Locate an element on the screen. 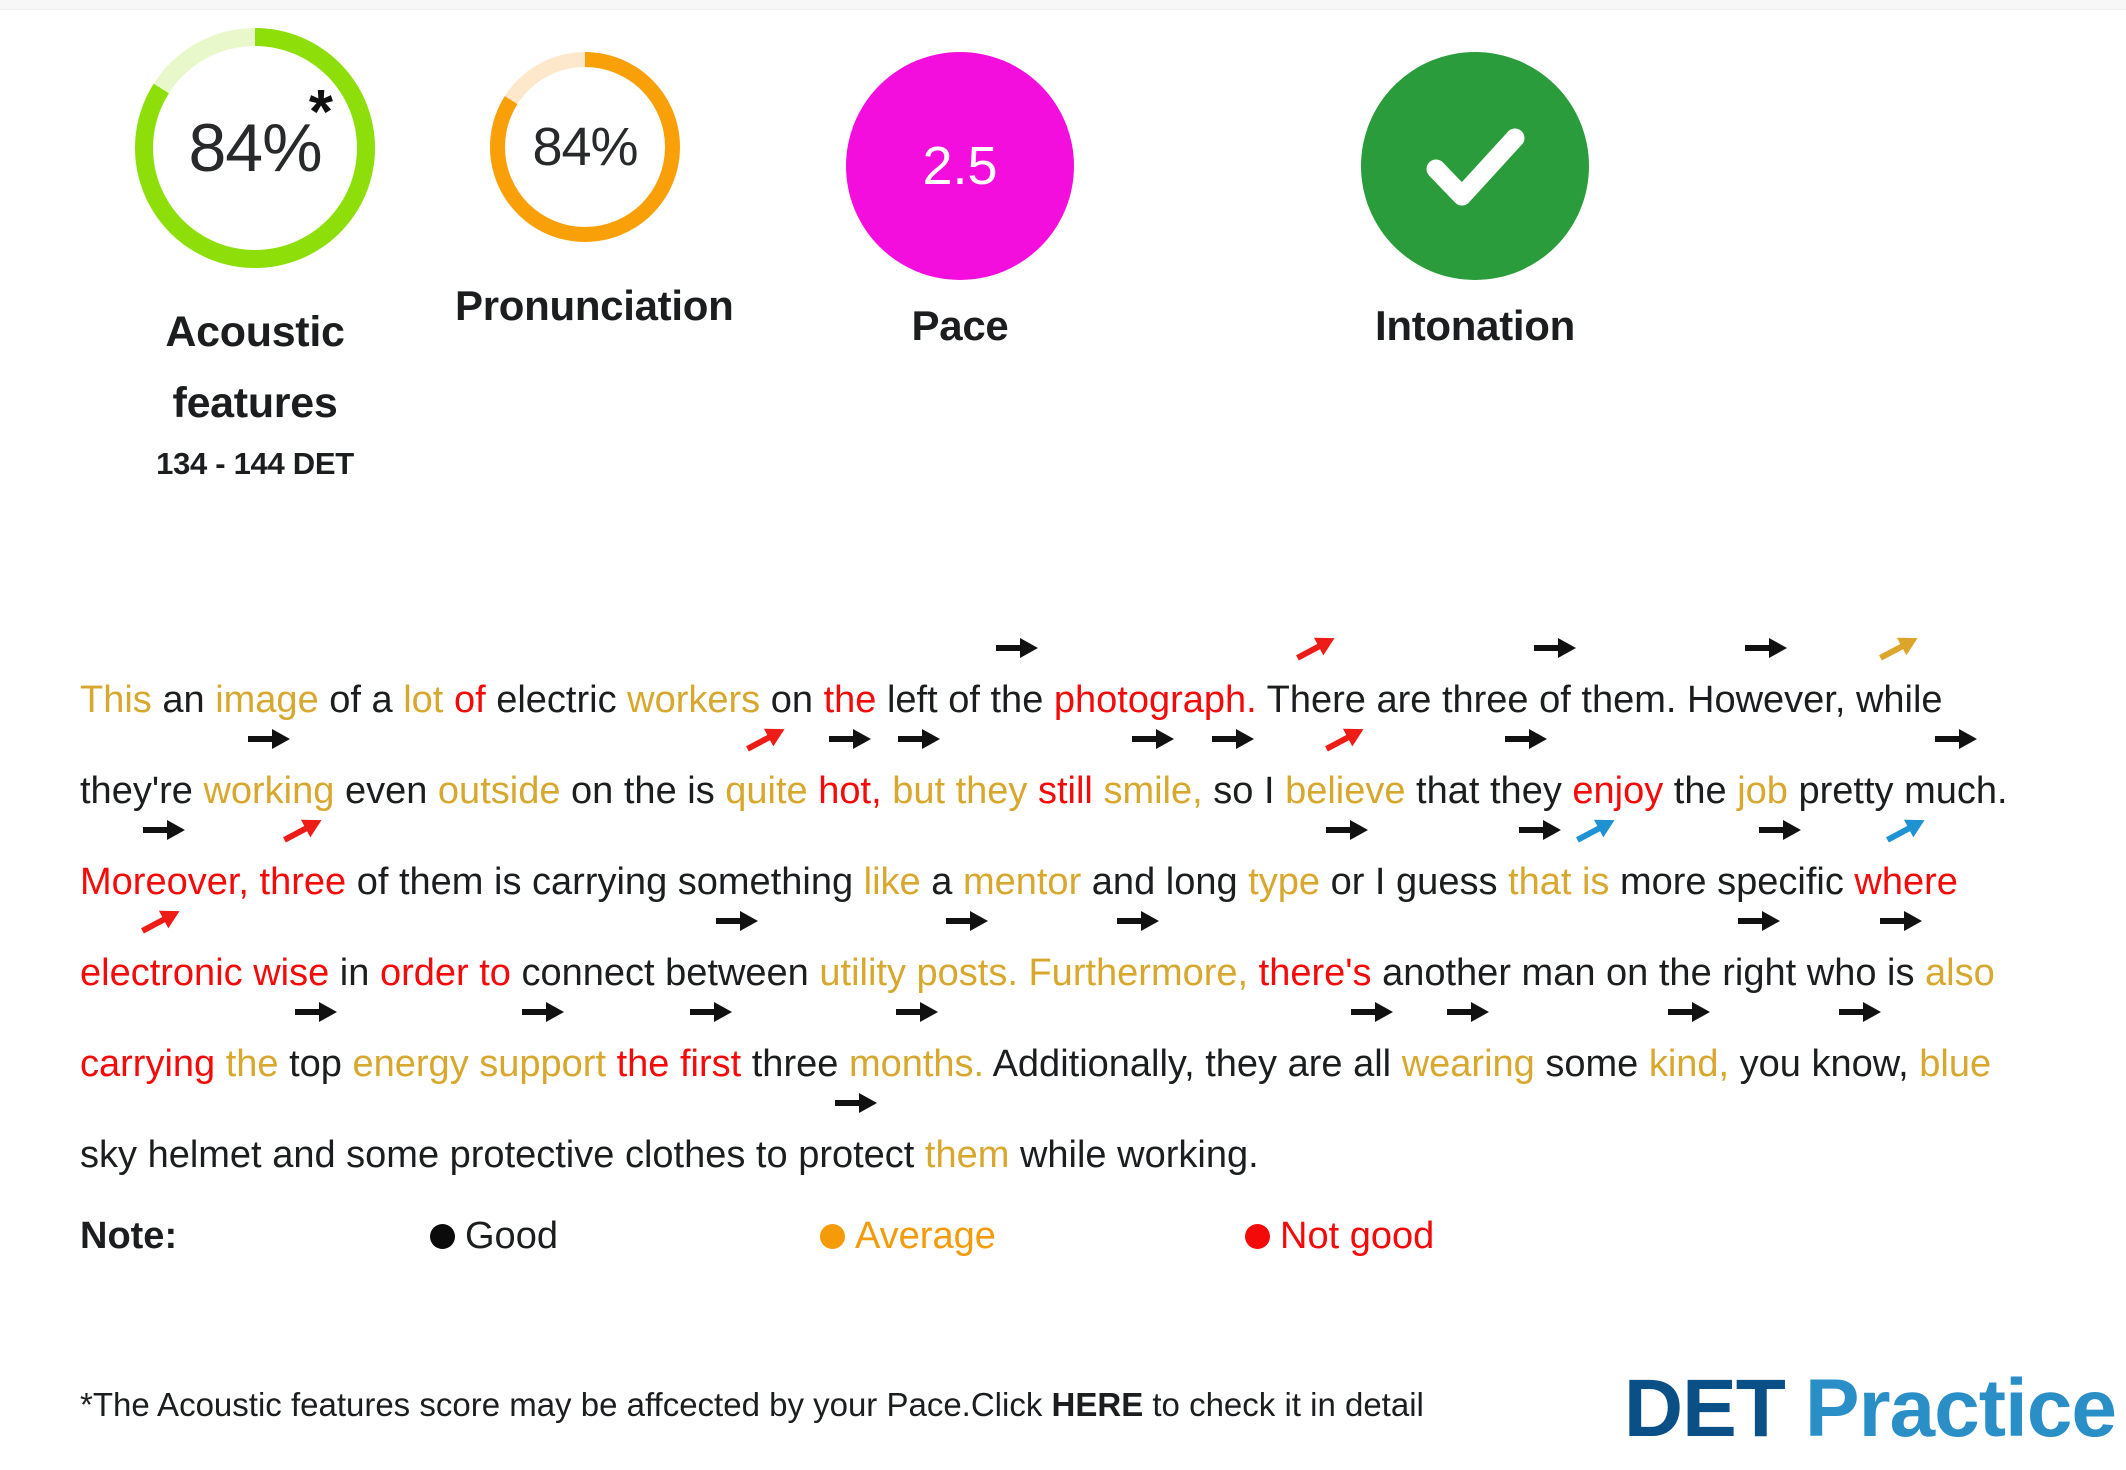  transcript-word: working is located at coordinates (268, 770).